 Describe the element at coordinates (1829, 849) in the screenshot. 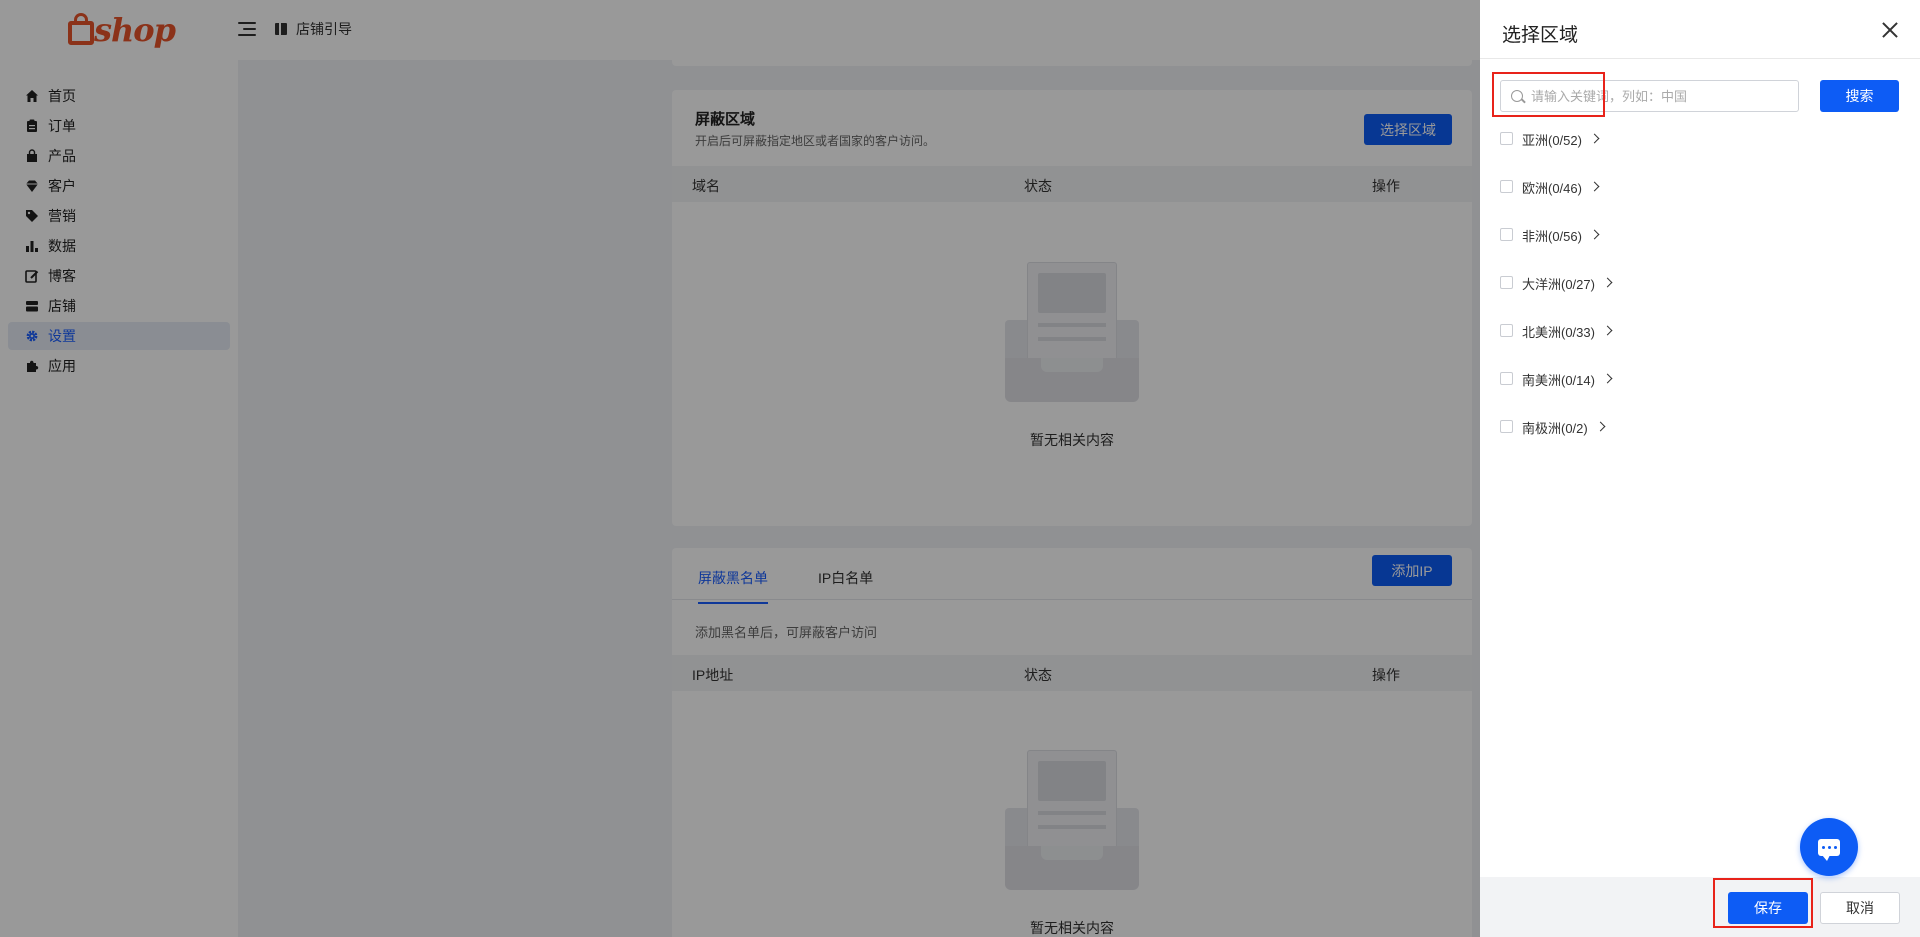

I see `chat-icon` at that location.